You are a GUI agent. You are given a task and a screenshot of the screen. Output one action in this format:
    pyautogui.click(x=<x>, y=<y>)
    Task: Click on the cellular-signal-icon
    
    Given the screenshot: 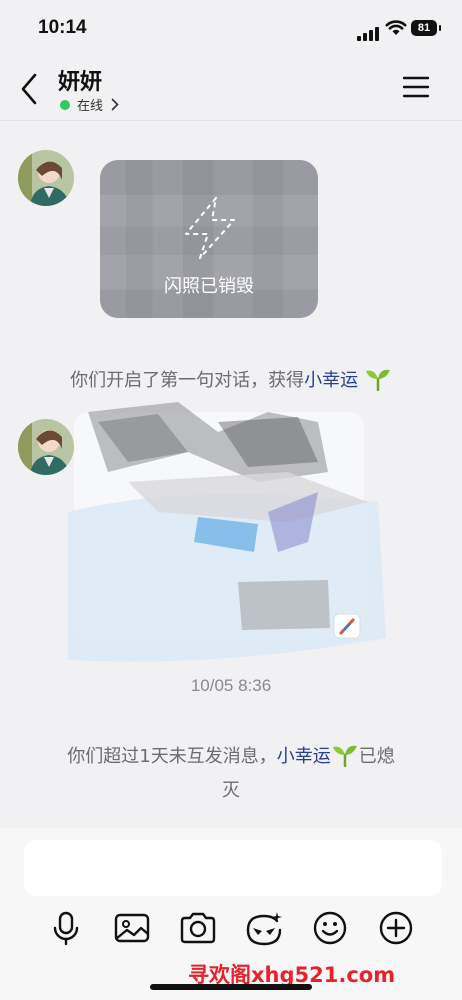 What is the action you would take?
    pyautogui.click(x=369, y=31)
    